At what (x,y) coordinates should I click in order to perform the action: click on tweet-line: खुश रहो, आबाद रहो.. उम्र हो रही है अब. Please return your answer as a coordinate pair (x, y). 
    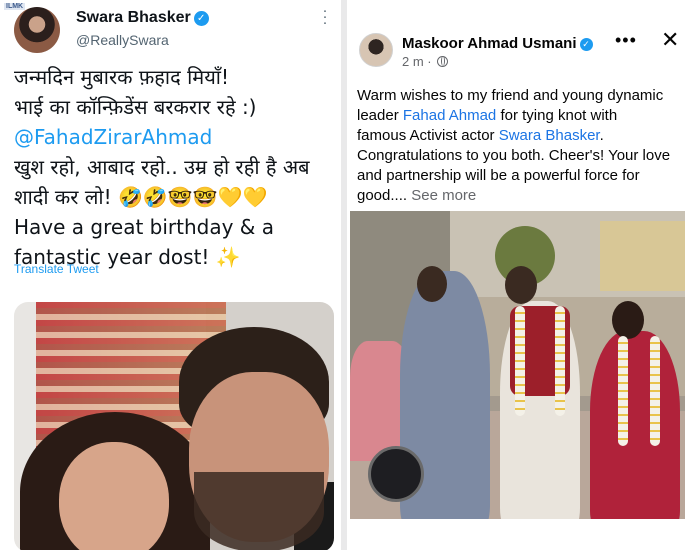
    Looking at the image, I should click on (162, 167).